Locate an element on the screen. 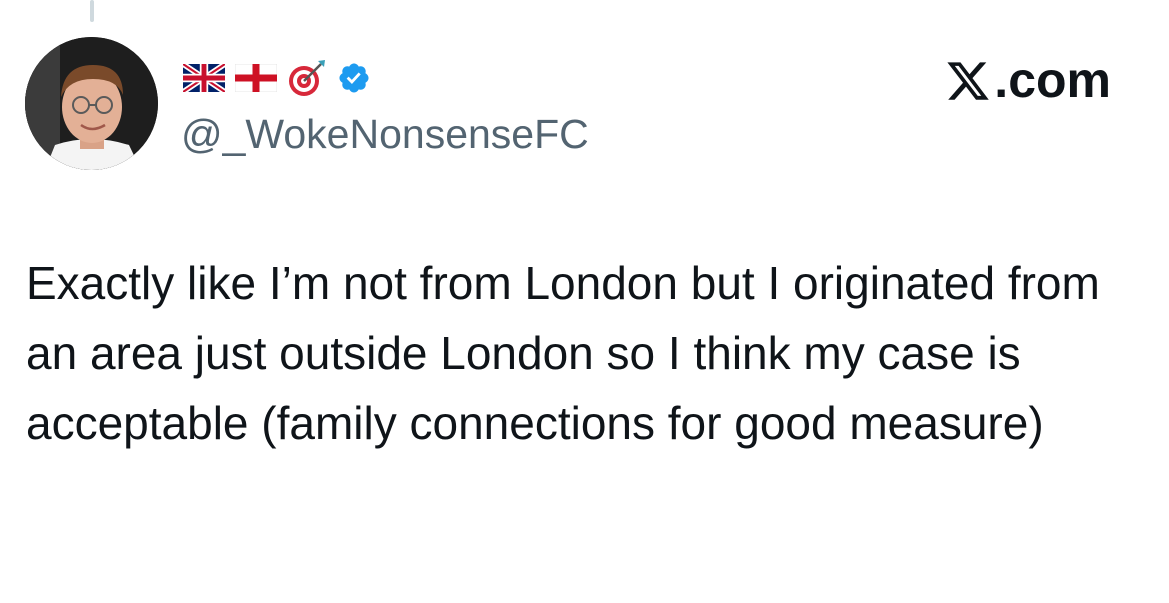 The height and width of the screenshot is (603, 1169). brand-label: .com is located at coordinates (1052, 80).